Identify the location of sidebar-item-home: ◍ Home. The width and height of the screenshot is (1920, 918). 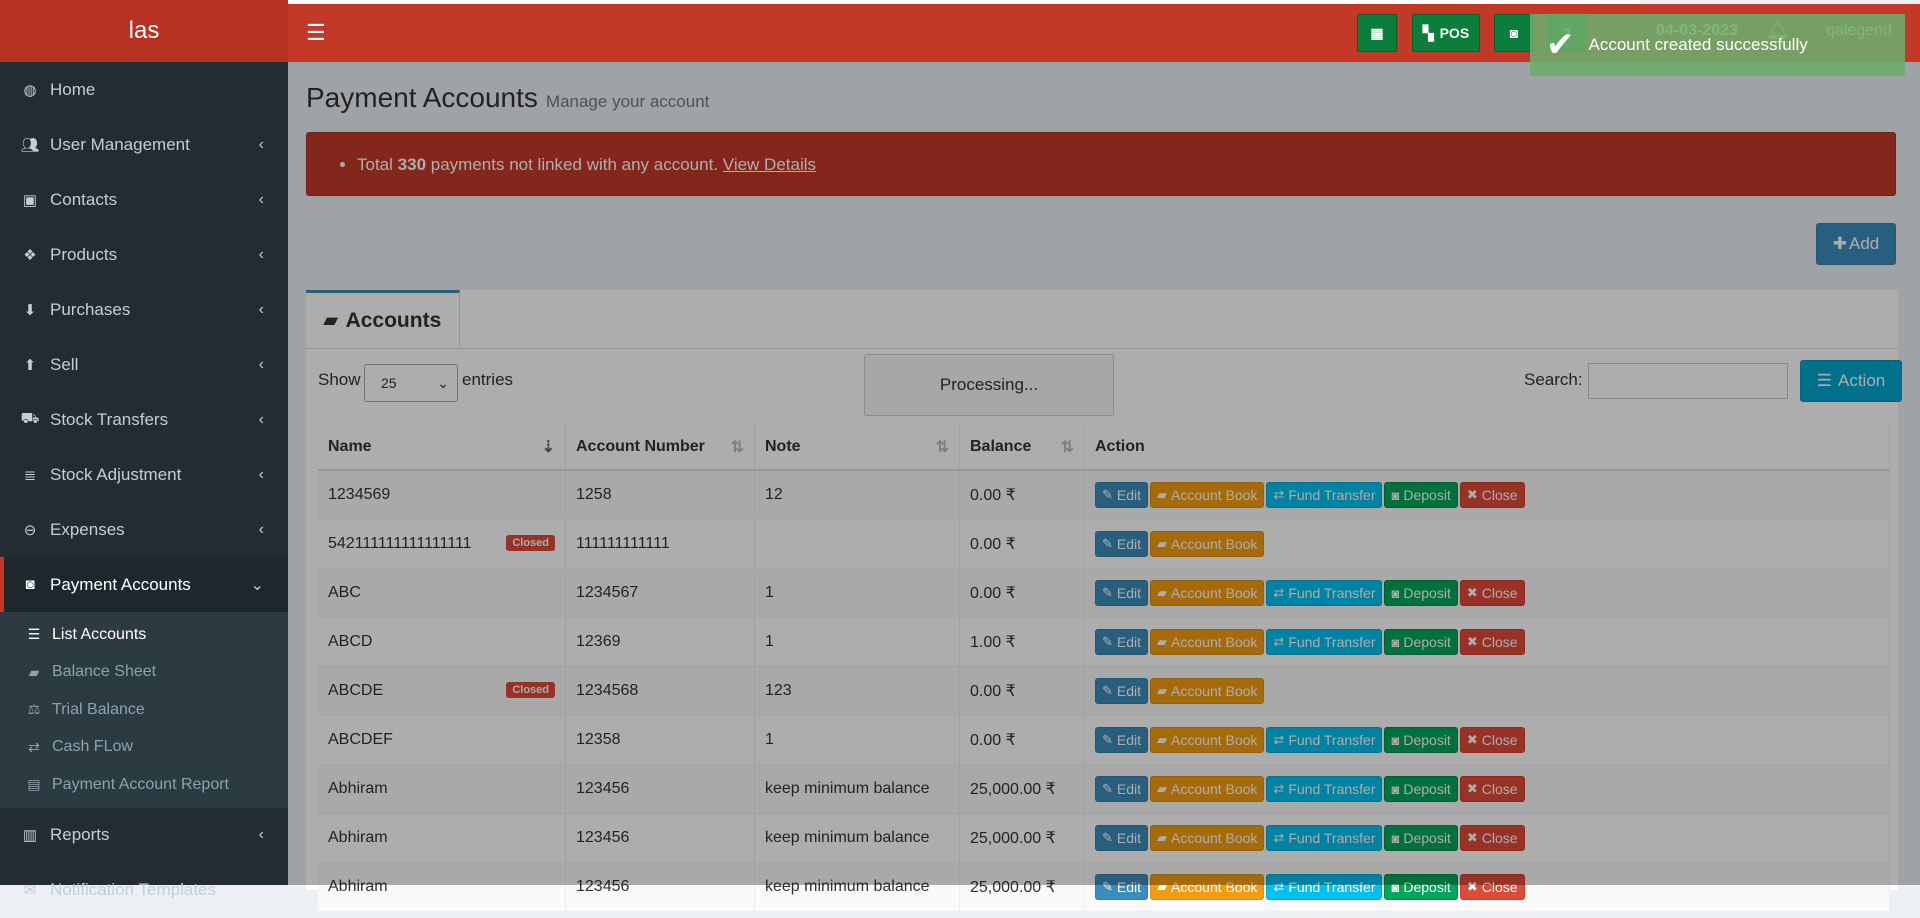
(144, 89).